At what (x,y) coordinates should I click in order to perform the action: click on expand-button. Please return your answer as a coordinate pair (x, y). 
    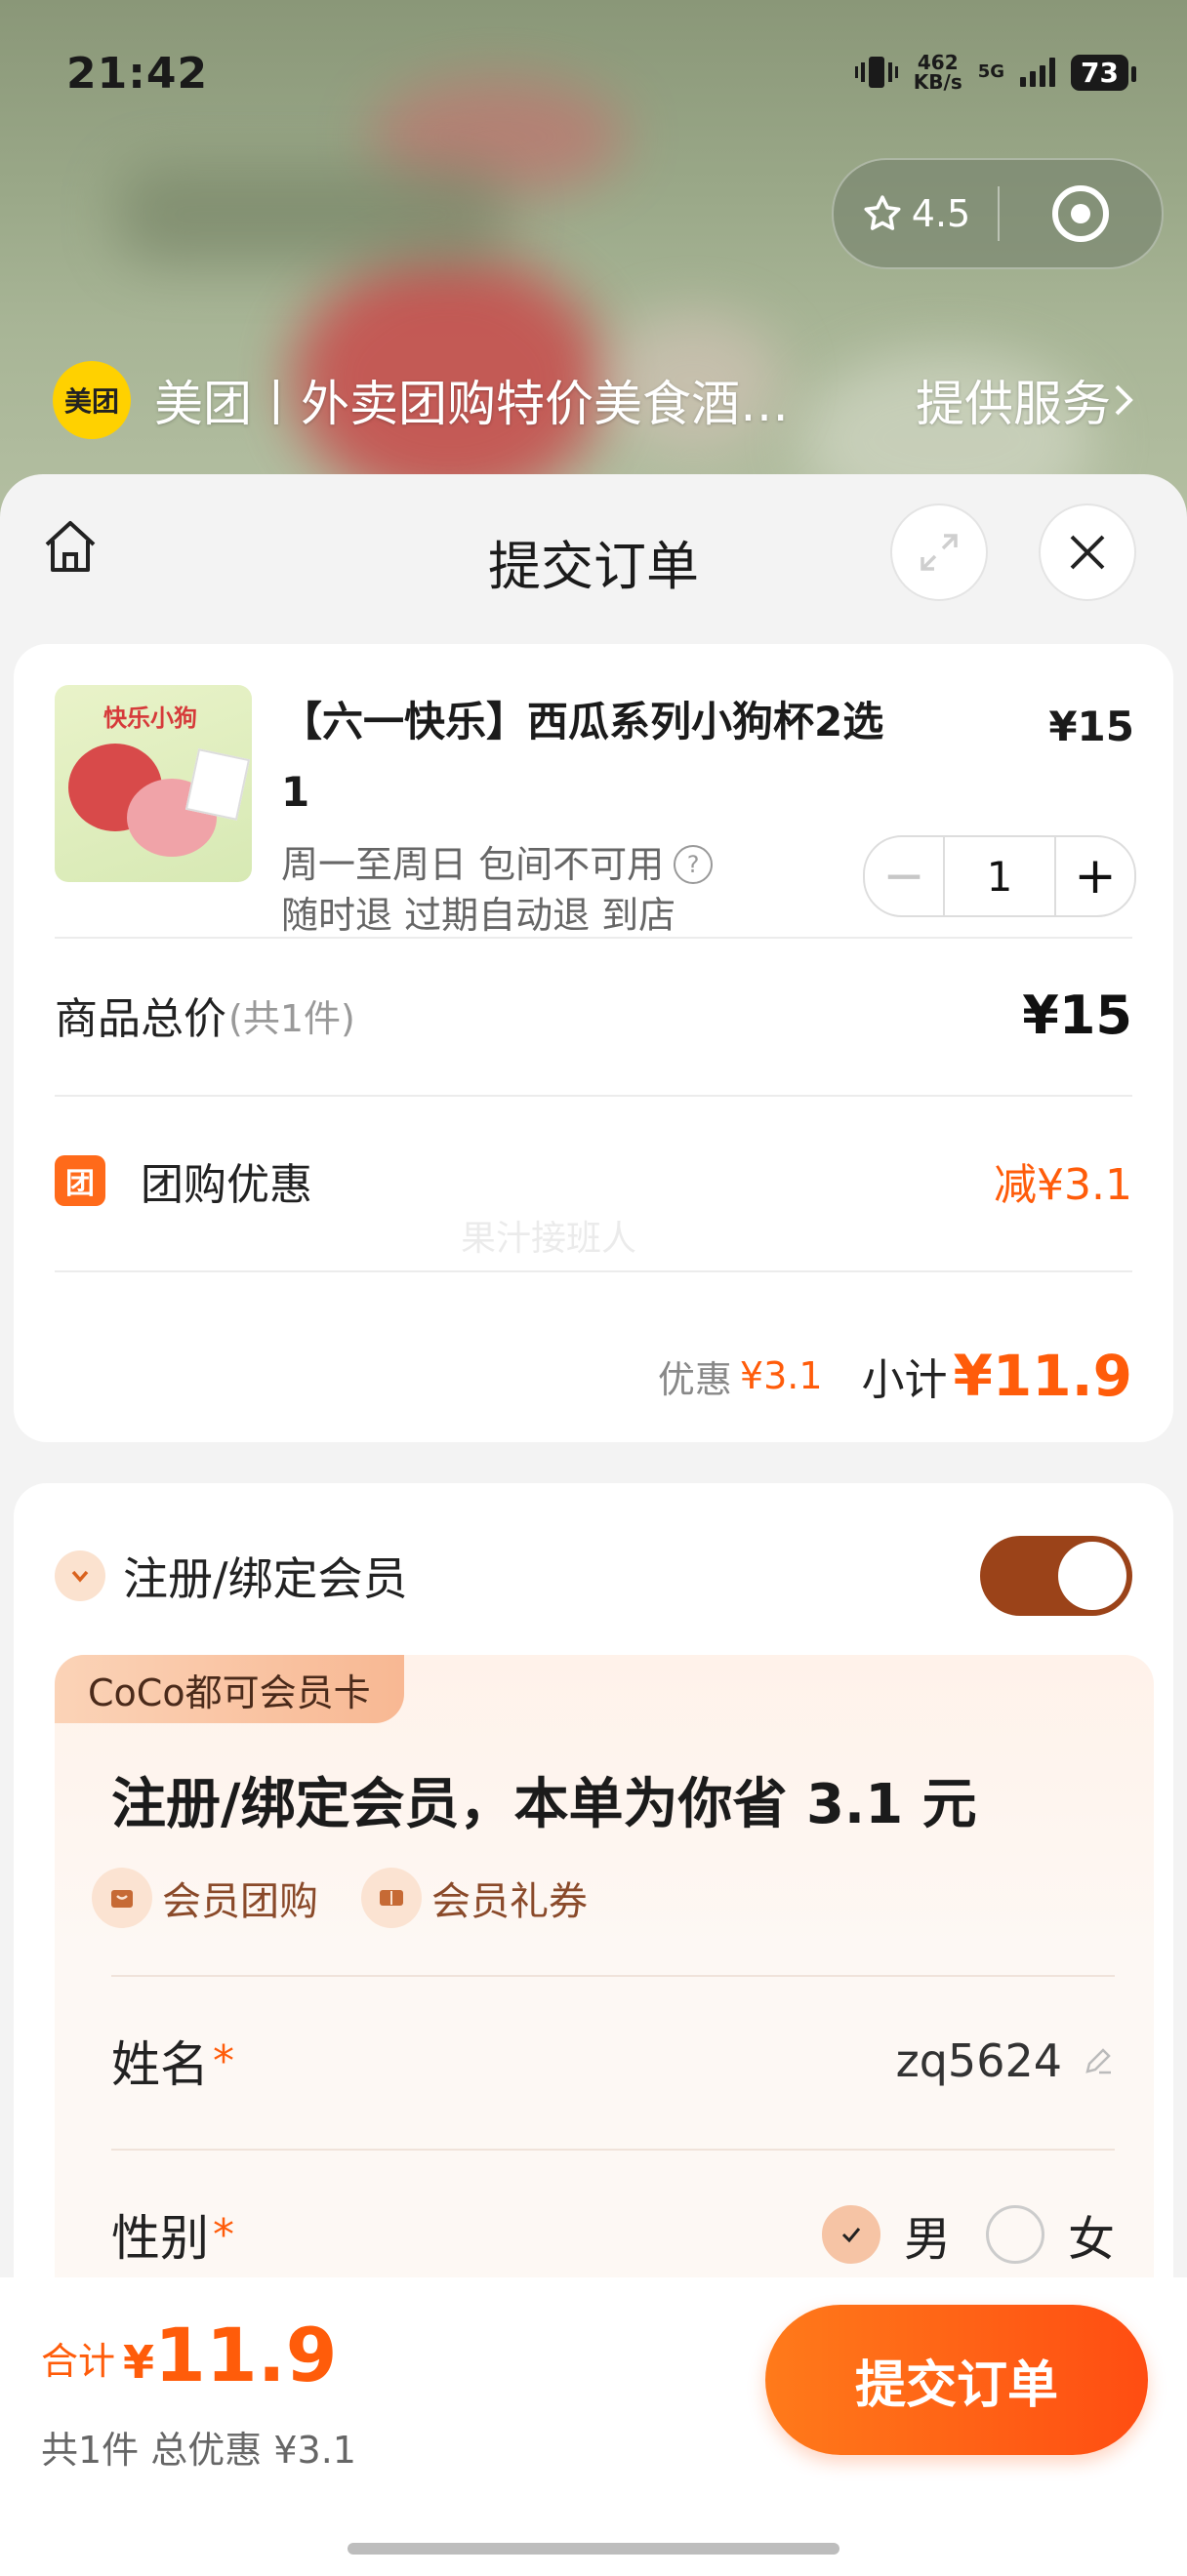
    Looking at the image, I should click on (939, 552).